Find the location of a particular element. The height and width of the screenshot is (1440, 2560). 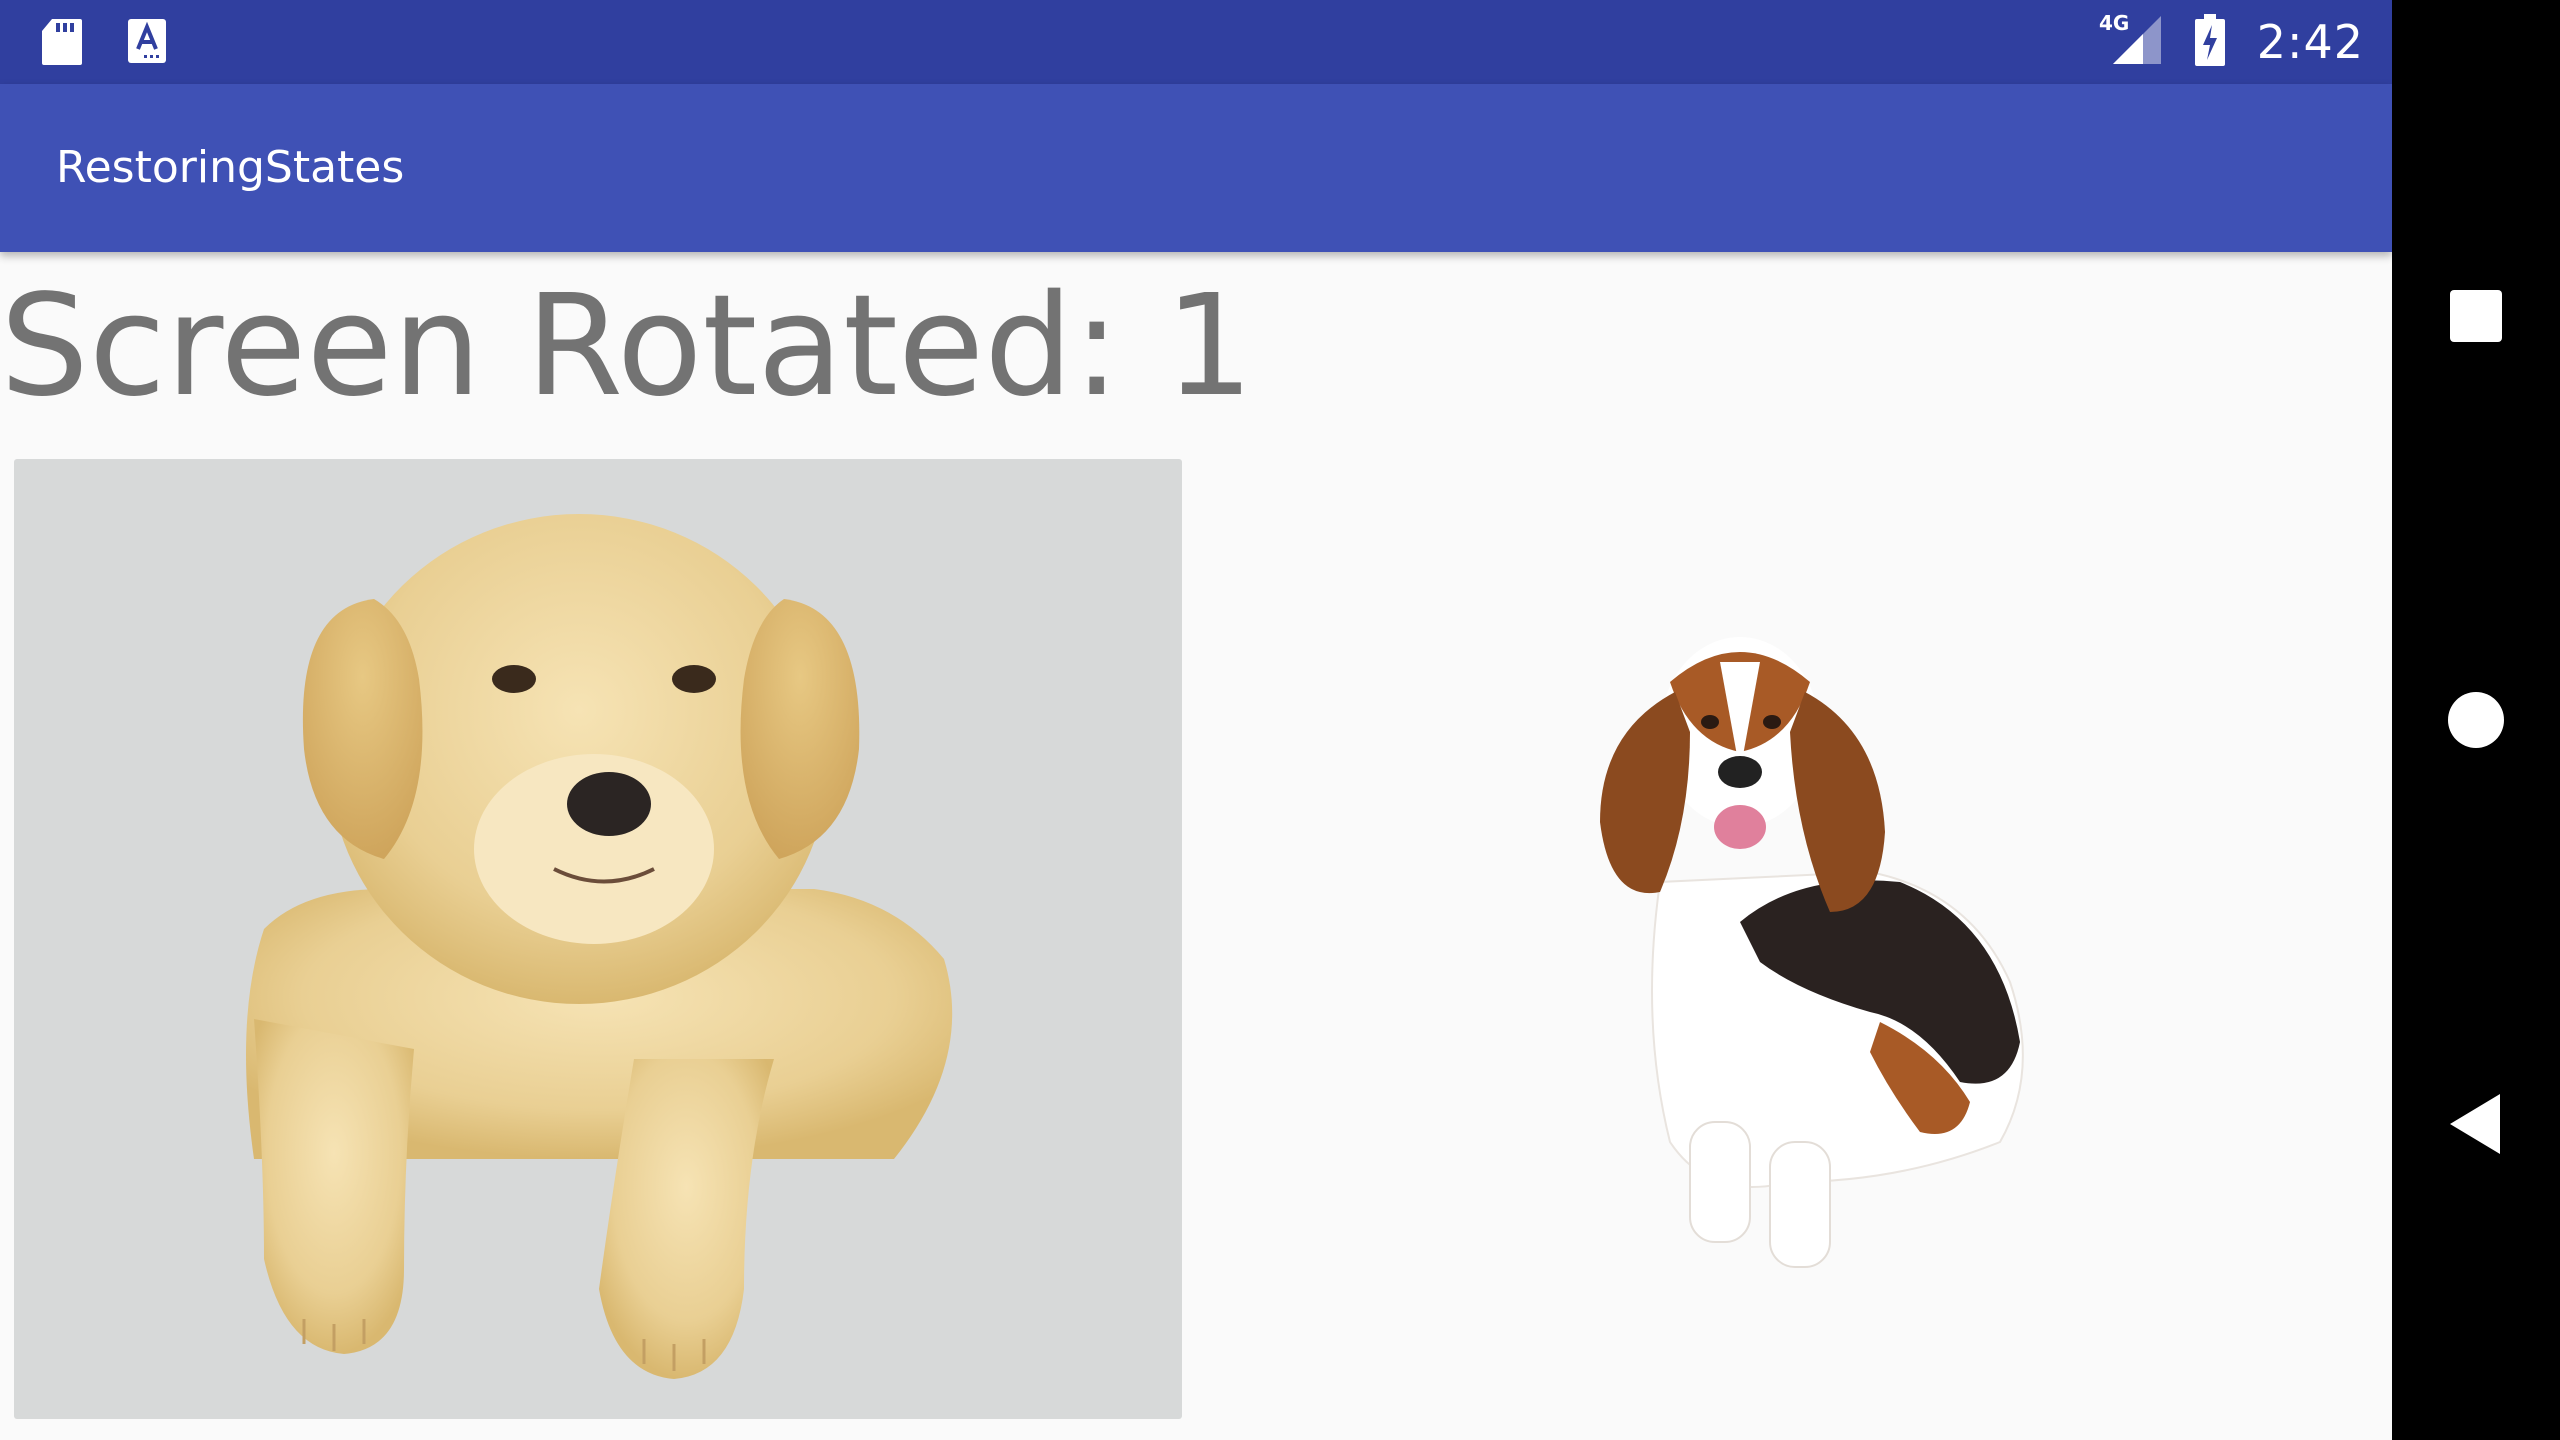

recents-square-icon is located at coordinates (2476, 316).